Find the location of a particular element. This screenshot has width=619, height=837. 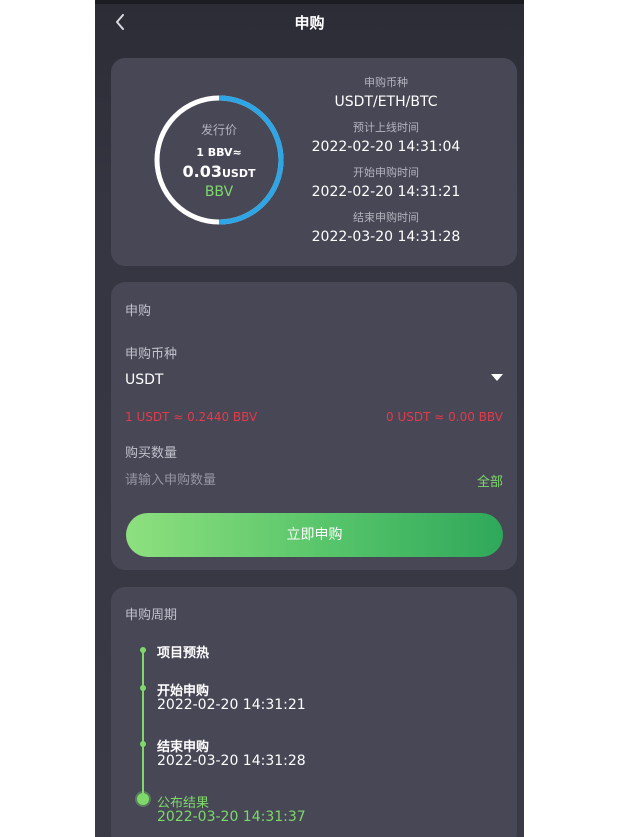

info-value: USDT/ETH/BTC is located at coordinates (386, 102).